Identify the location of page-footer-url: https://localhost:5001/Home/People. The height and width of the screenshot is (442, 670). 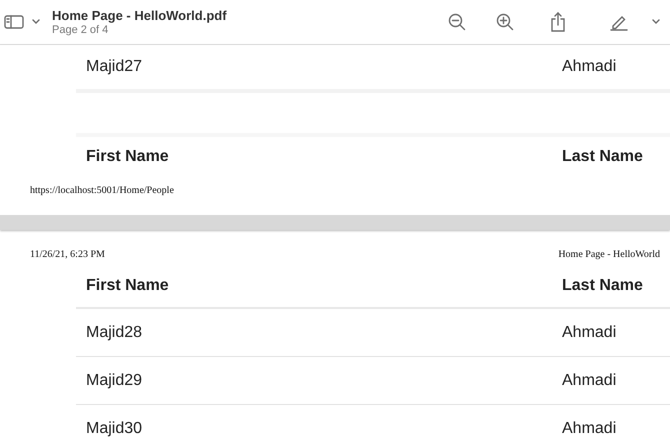
(102, 190).